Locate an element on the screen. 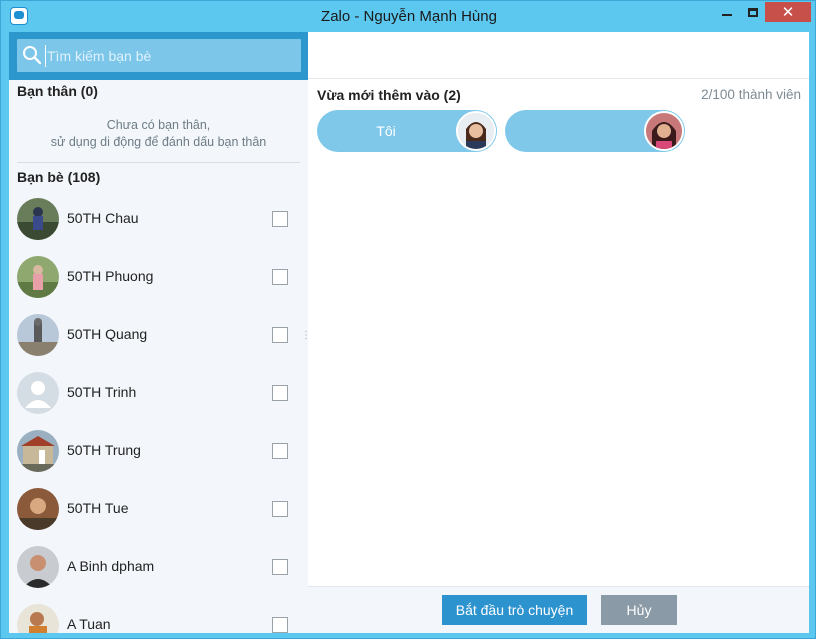 This screenshot has height=639, width=816. member-chip-label: Tôi is located at coordinates (386, 131).